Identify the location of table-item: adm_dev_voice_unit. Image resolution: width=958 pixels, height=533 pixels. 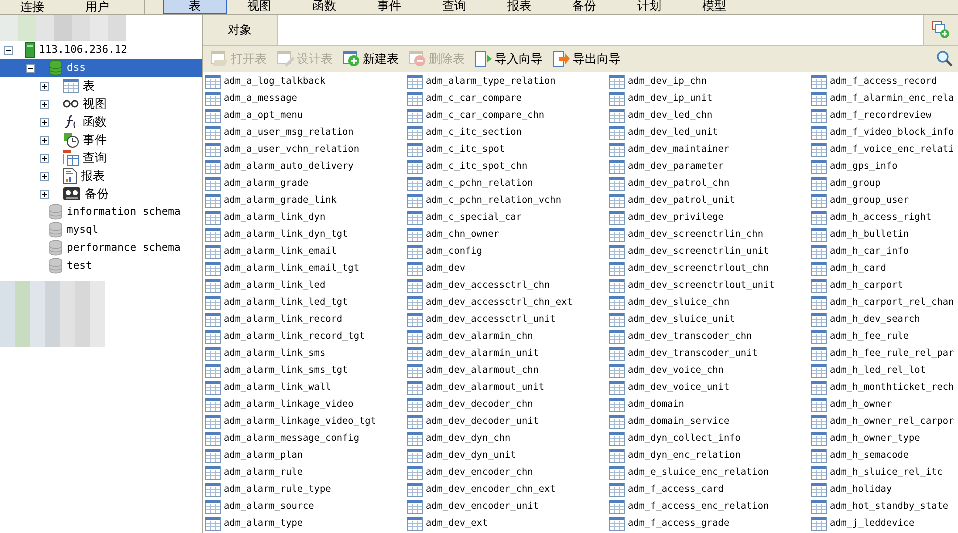
(708, 387).